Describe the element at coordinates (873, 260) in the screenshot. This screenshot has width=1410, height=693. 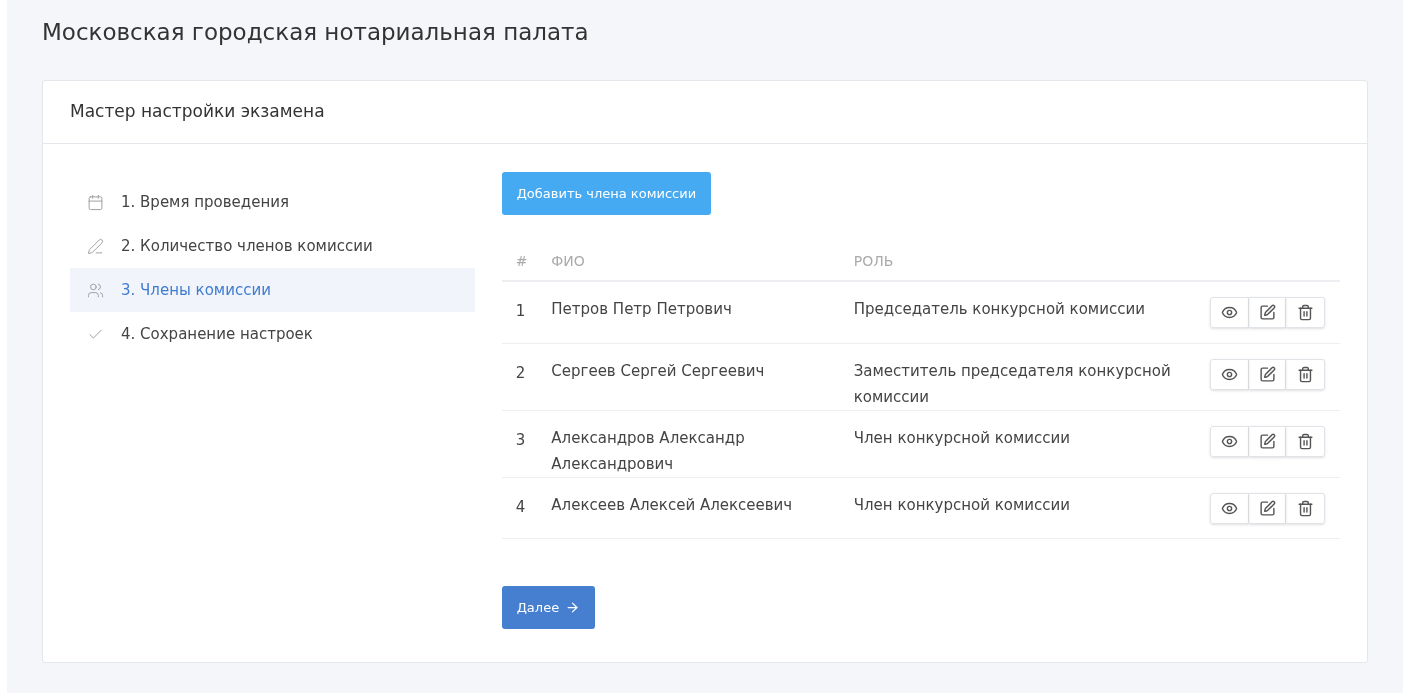
I see `column-header: РОЛЬ` at that location.